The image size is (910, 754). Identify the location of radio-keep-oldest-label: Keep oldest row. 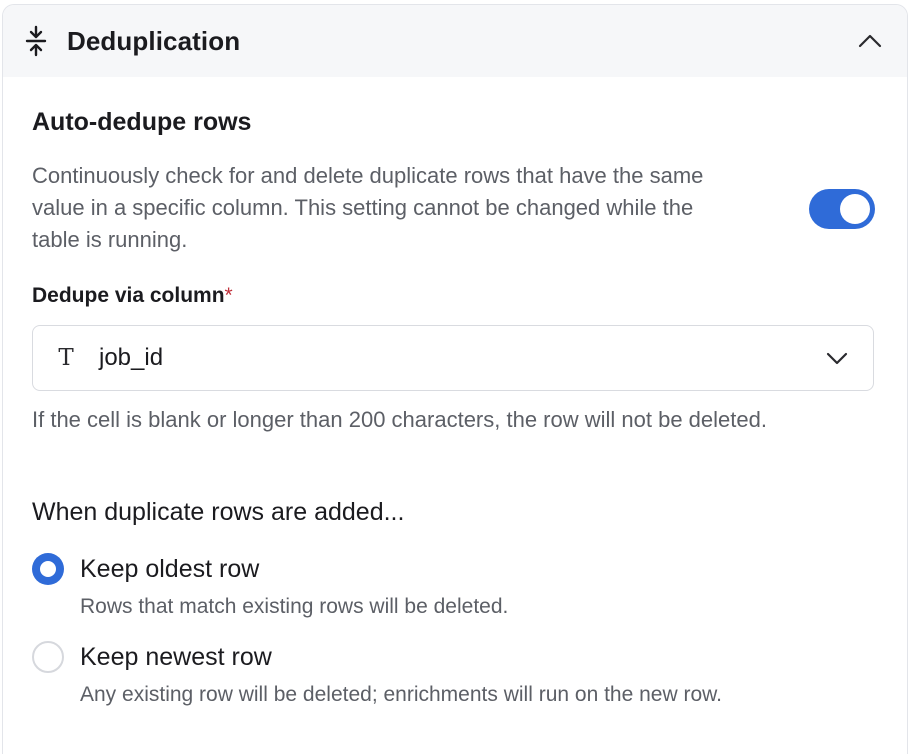
(170, 569).